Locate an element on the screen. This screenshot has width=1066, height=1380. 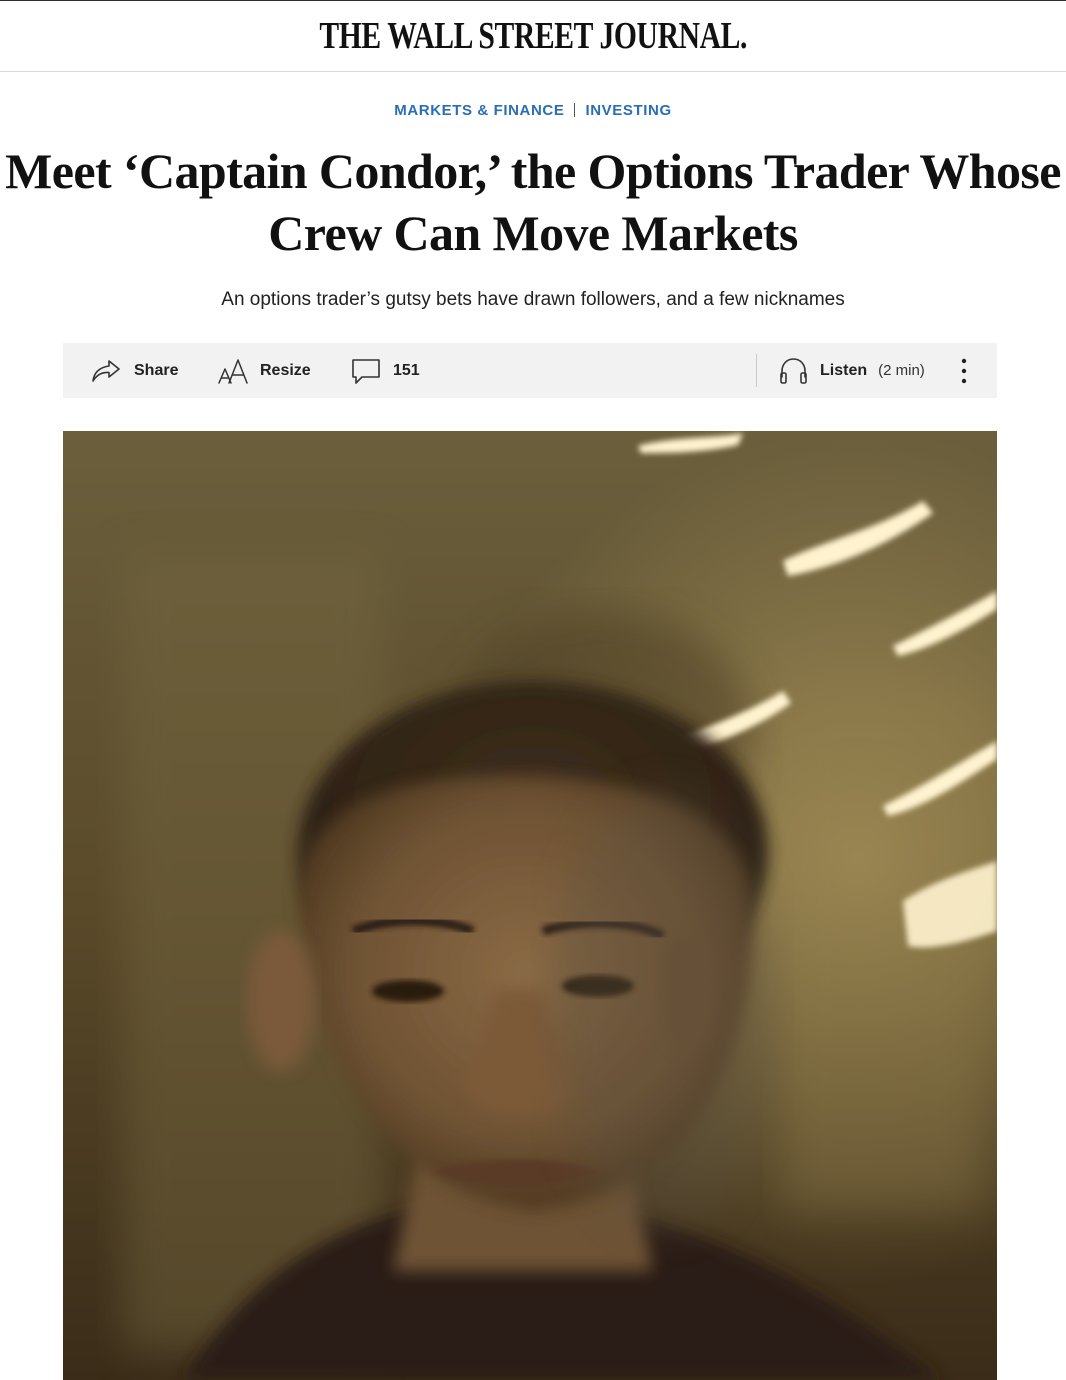
share-label: Share is located at coordinates (156, 370).